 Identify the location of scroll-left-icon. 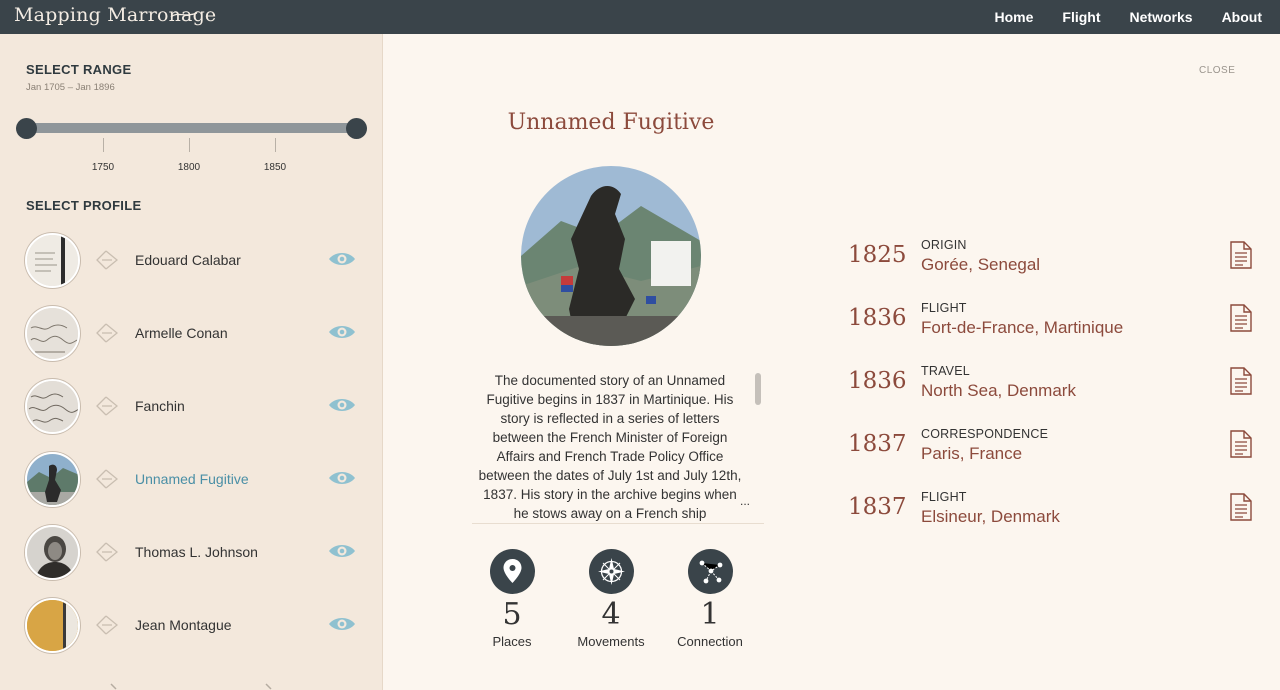
(113, 686).